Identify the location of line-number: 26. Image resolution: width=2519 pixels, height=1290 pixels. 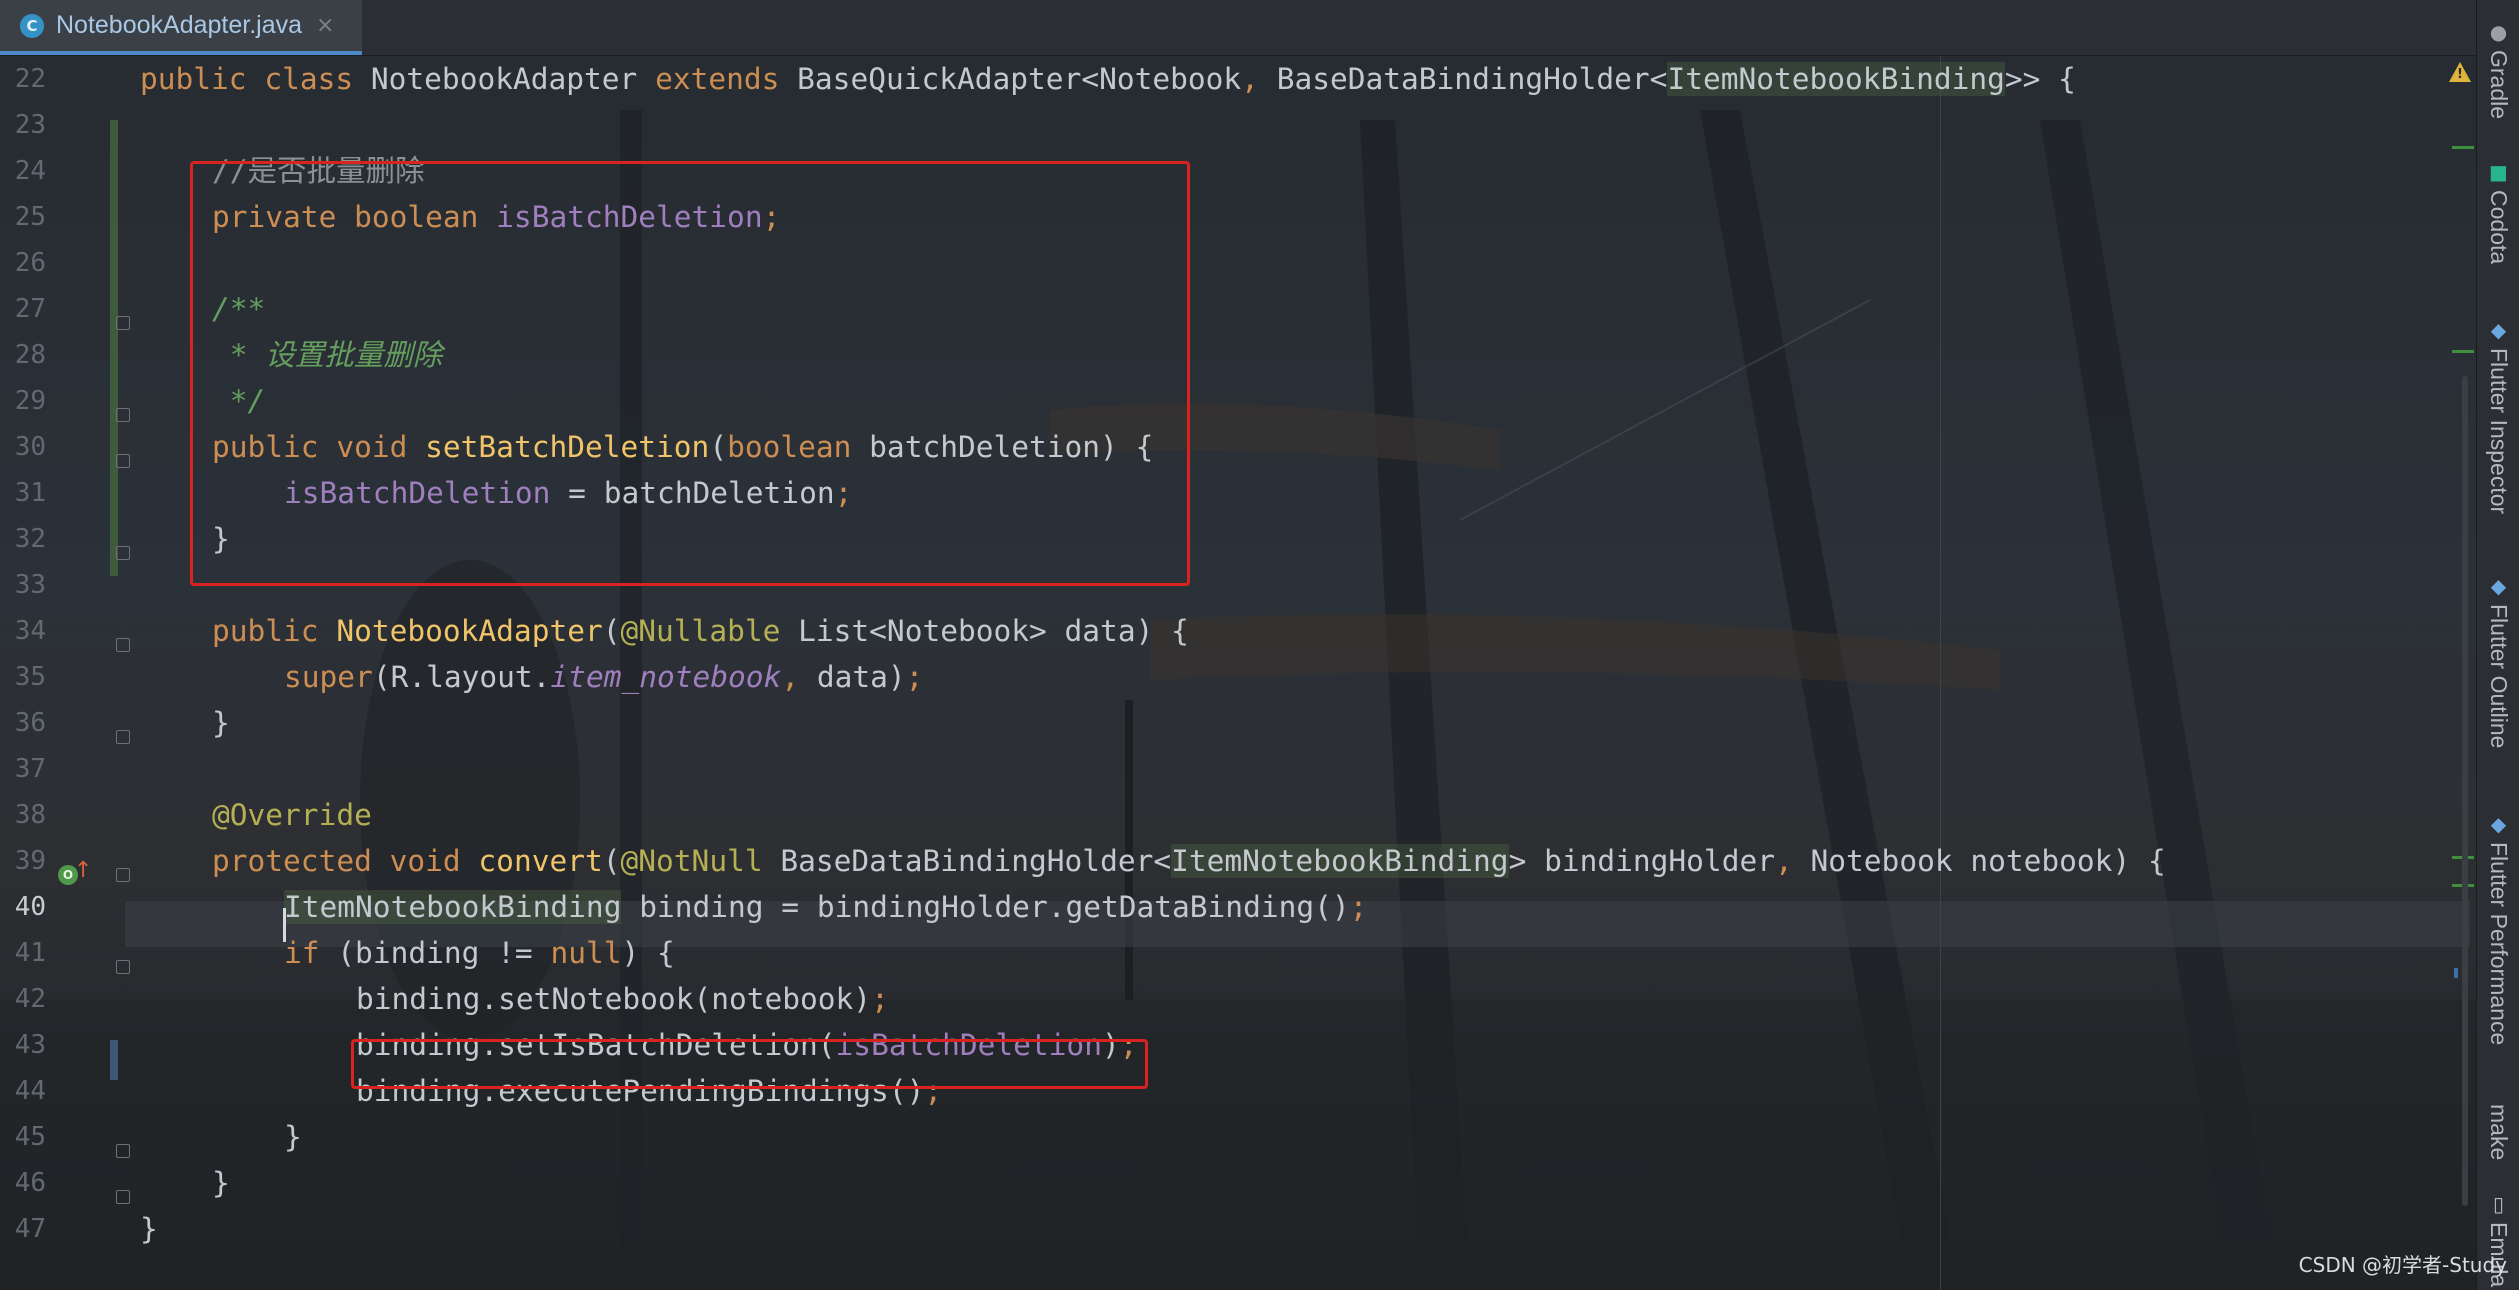
(30, 263).